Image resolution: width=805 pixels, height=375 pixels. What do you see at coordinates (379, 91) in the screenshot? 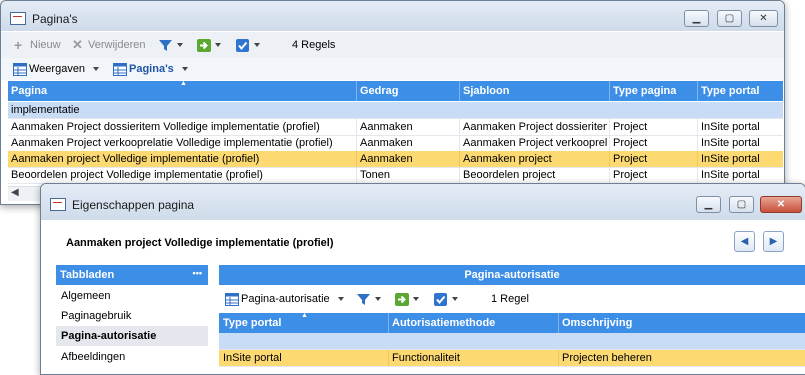
I see `column-header-gedrag: Gedrag` at bounding box center [379, 91].